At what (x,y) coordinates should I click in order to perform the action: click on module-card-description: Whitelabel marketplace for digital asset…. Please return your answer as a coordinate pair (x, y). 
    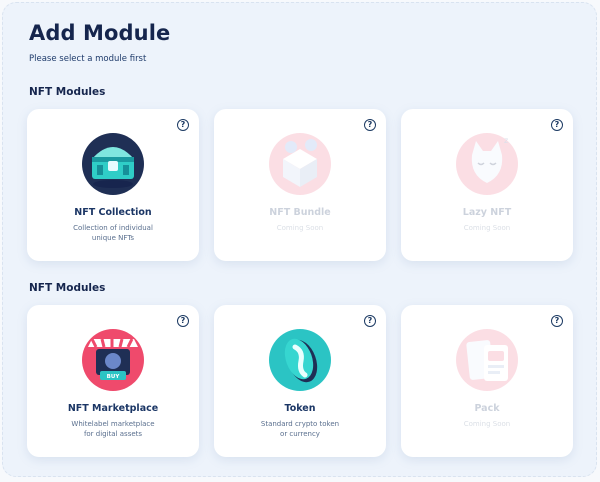
    Looking at the image, I should click on (113, 429).